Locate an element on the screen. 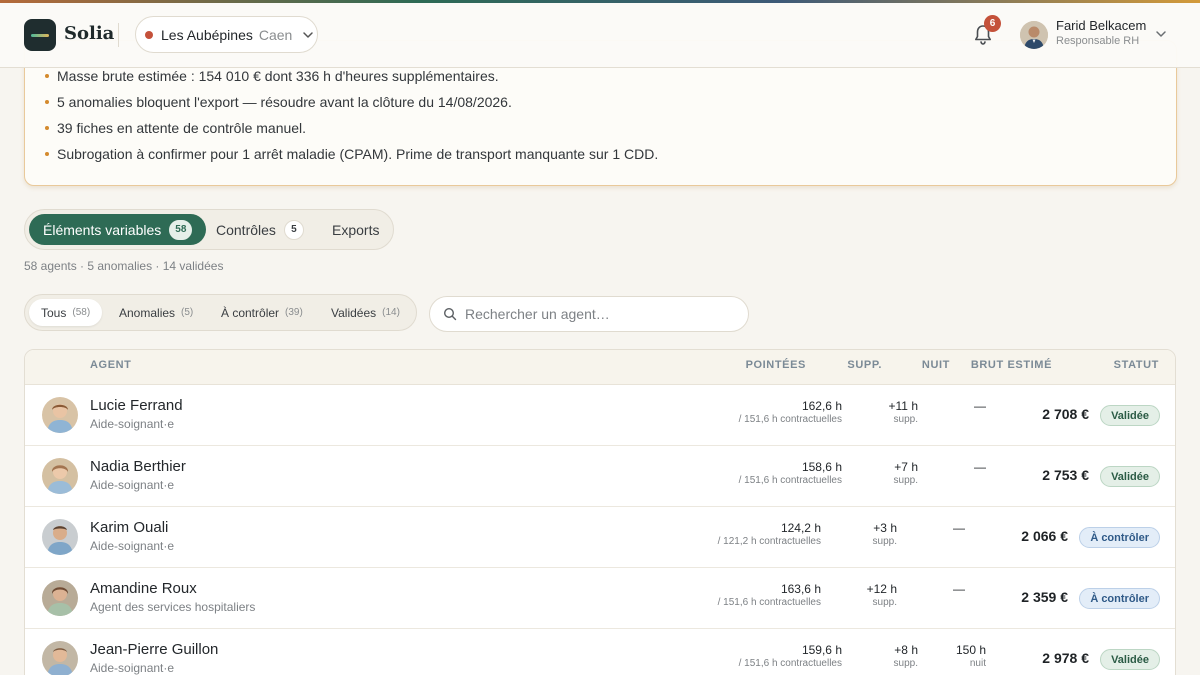 The width and height of the screenshot is (1200, 675). logo-icon is located at coordinates (40, 35).